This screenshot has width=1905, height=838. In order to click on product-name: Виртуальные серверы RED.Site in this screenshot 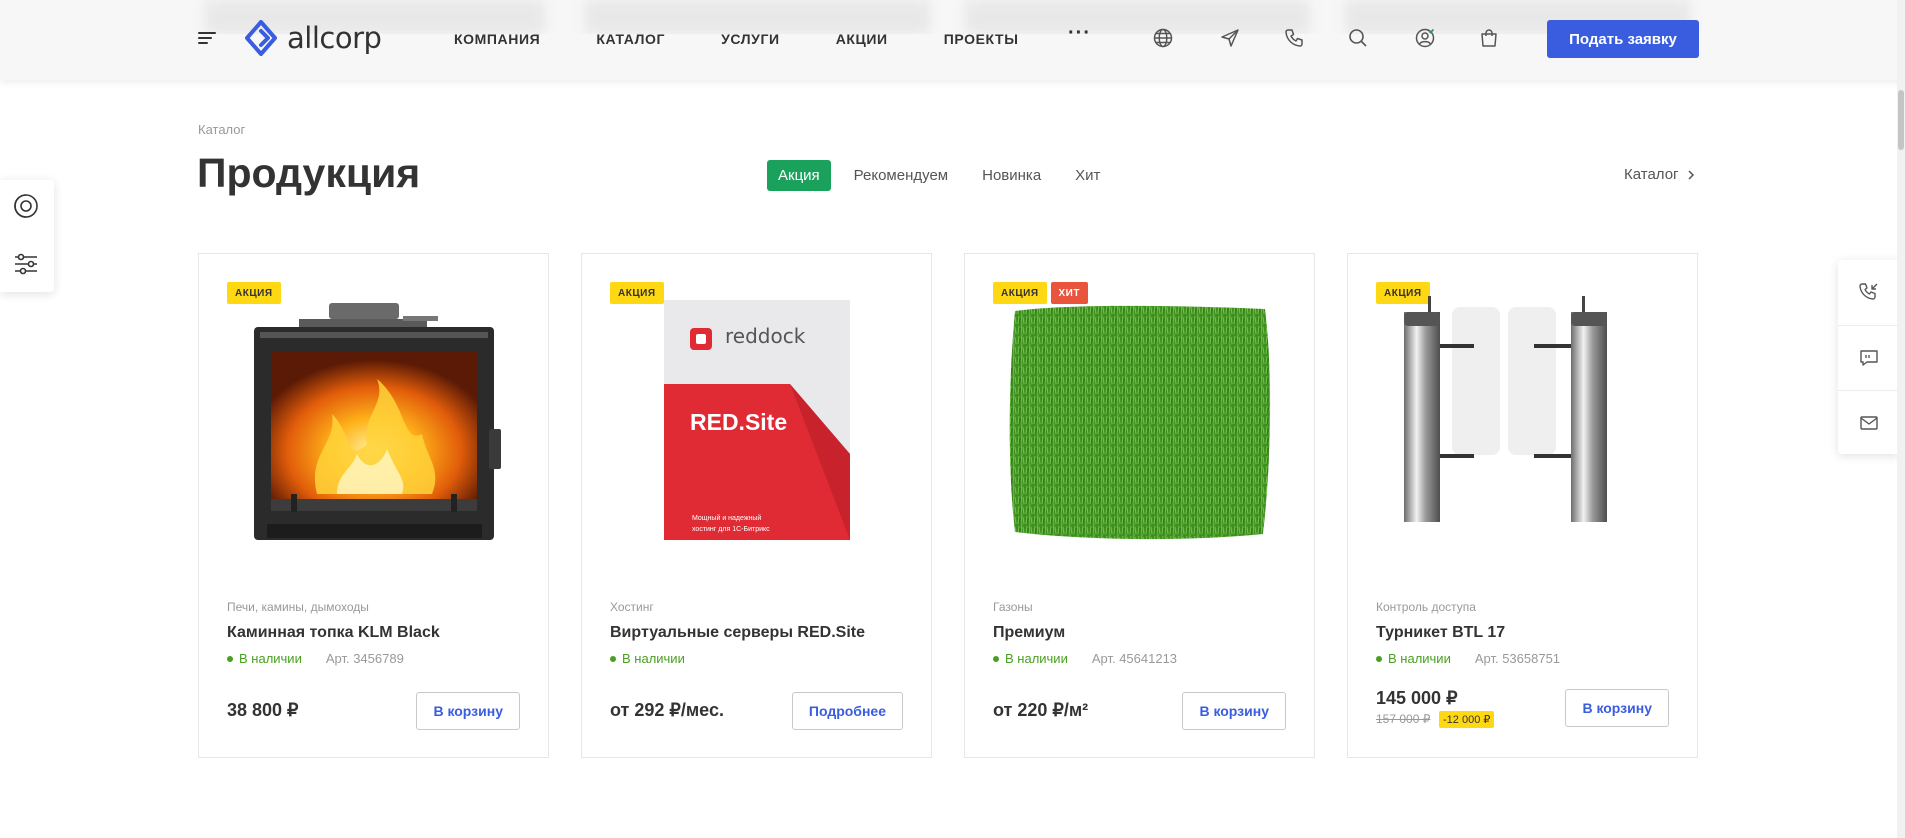, I will do `click(737, 633)`.